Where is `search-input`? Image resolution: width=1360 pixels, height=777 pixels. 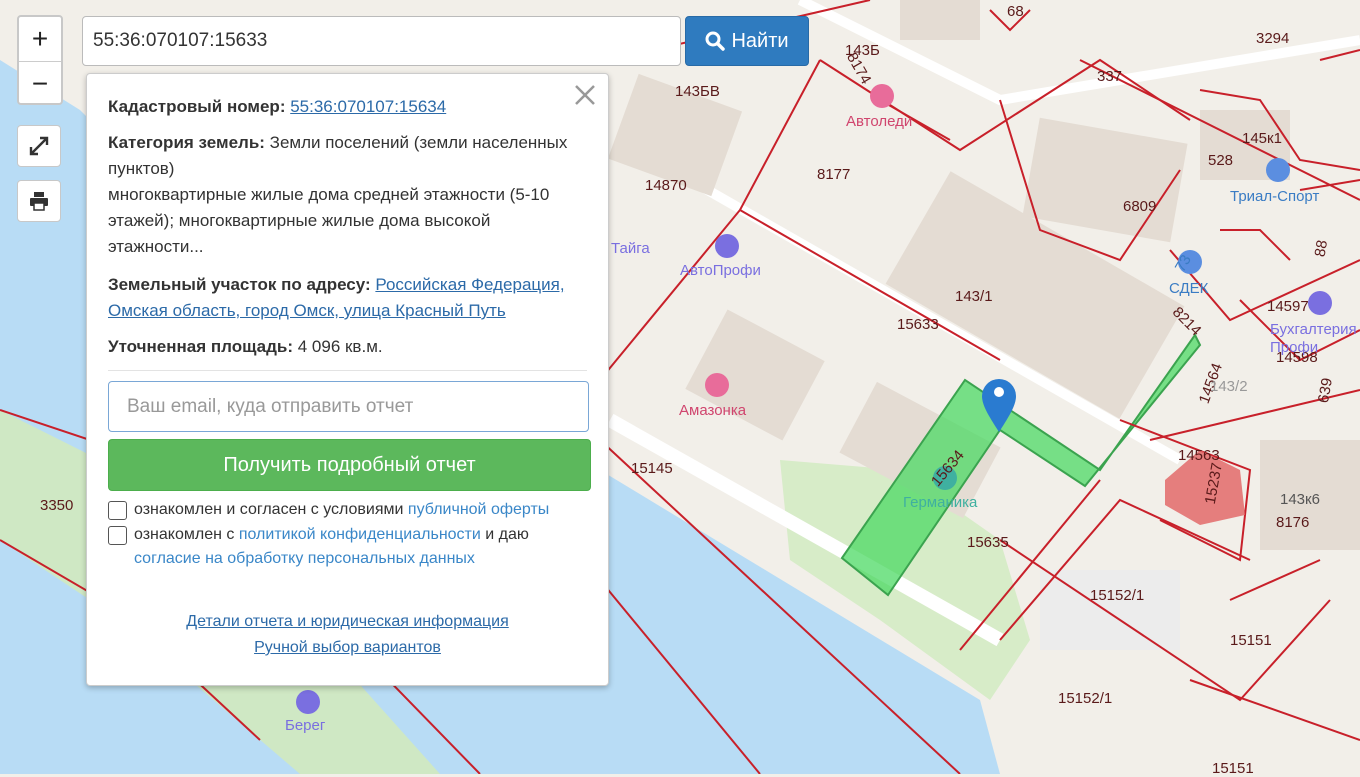
search-input is located at coordinates (381, 41).